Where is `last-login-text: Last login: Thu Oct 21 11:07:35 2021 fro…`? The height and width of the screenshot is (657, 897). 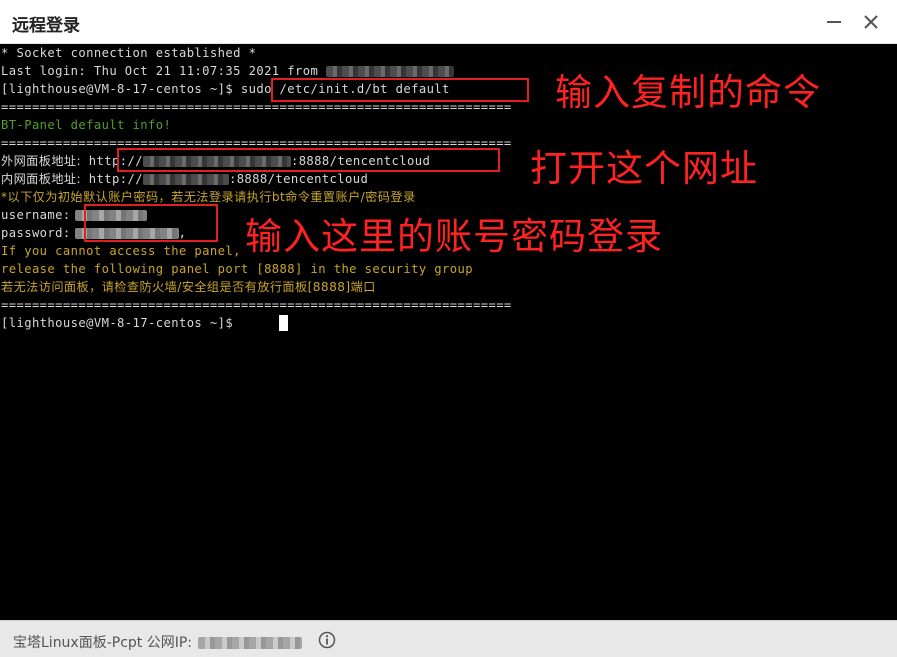
last-login-text: Last login: Thu Oct 21 11:07:35 2021 fro… is located at coordinates (163, 71).